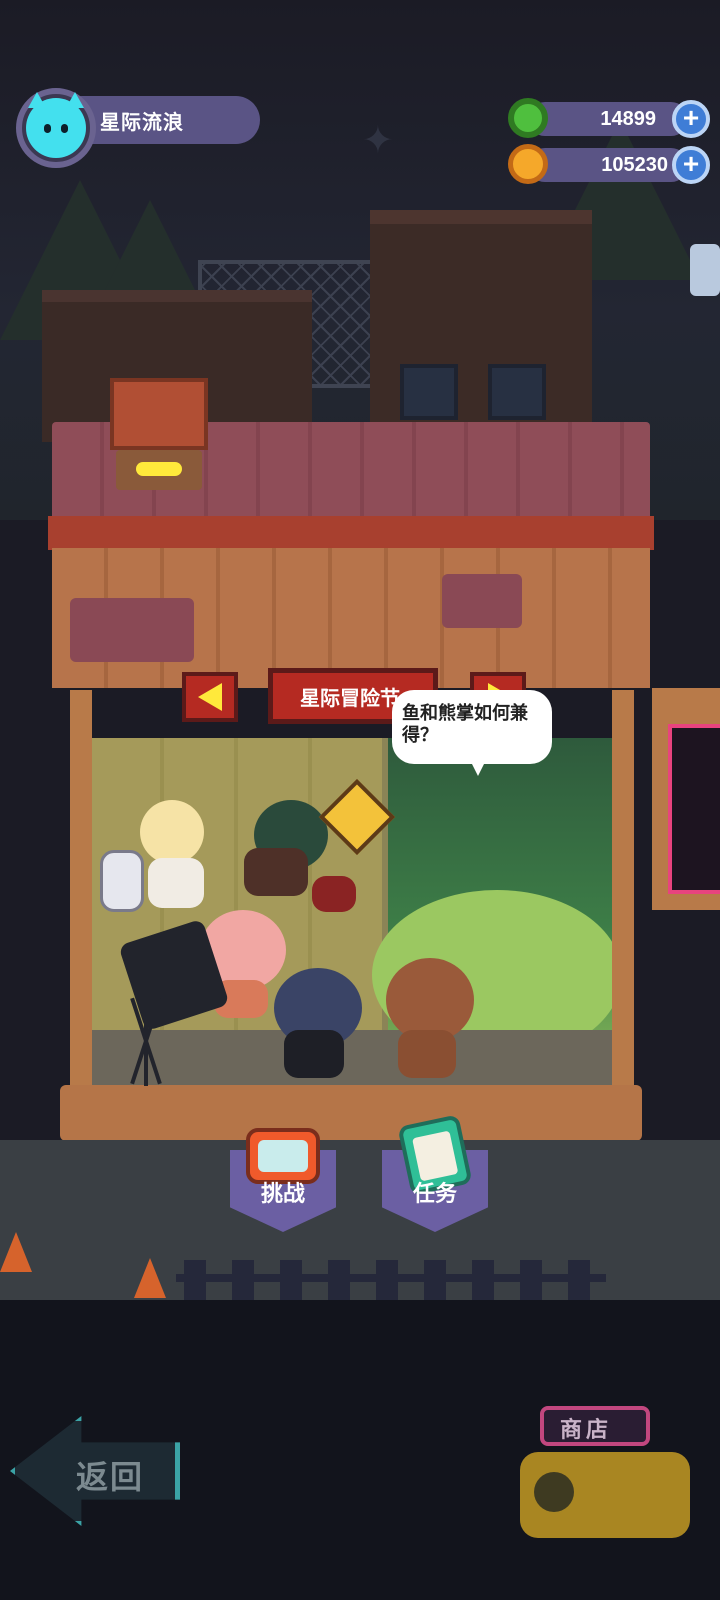 This screenshot has width=720, height=1600. What do you see at coordinates (351, 1057) in the screenshot?
I see `interior-floor` at bounding box center [351, 1057].